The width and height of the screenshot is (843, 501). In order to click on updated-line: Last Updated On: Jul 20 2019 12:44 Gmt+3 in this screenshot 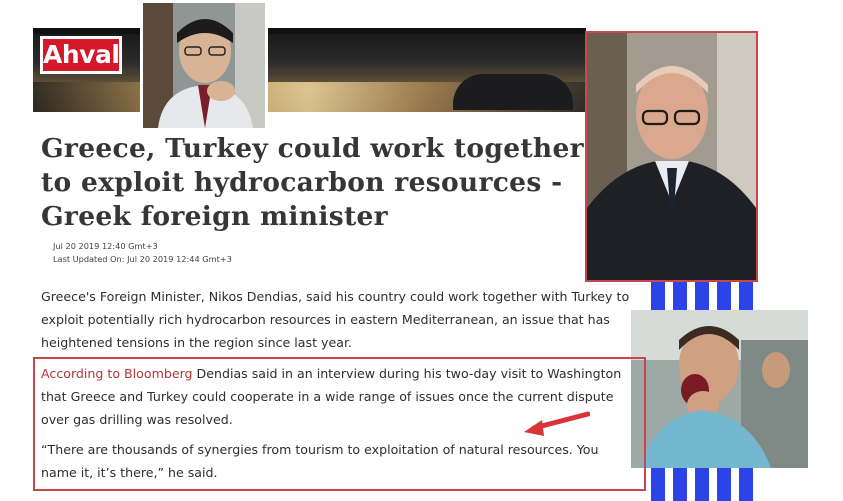, I will do `click(142, 259)`.